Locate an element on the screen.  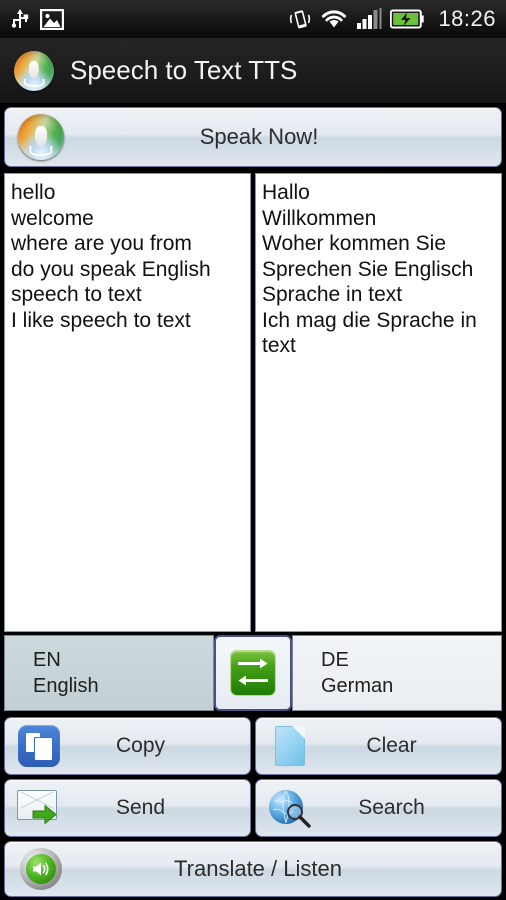
speak-now-icon-wrap is located at coordinates (41, 137).